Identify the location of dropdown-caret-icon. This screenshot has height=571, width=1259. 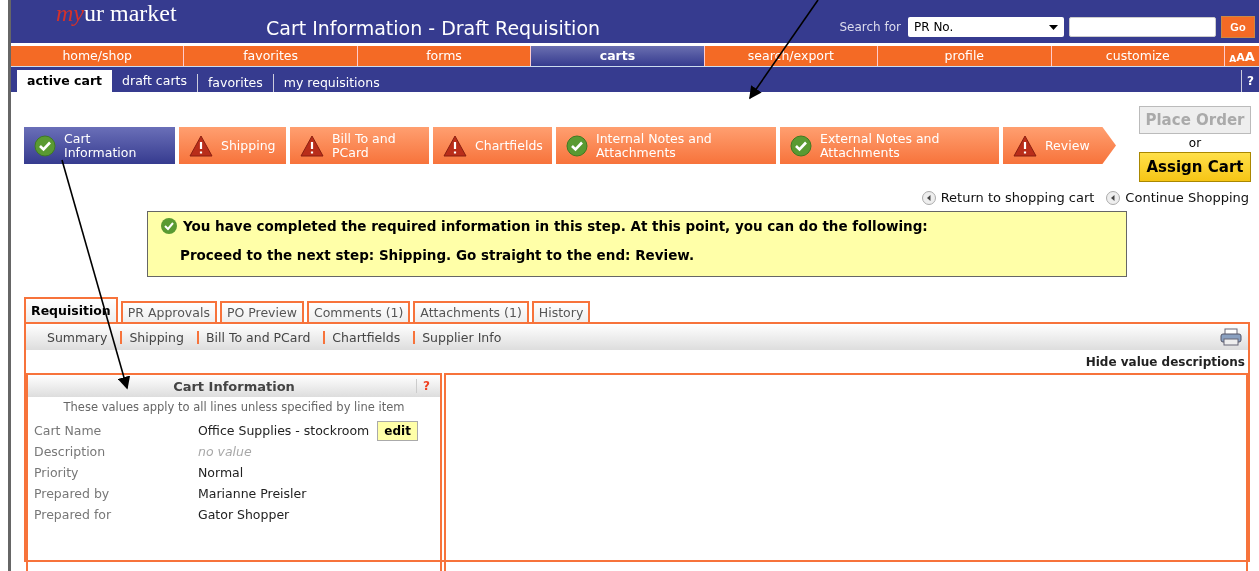
(1053, 27).